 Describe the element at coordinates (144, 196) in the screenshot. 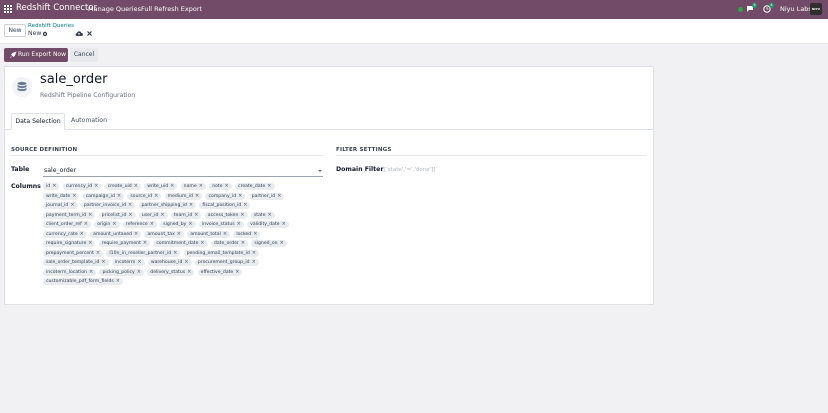

I see `column-tag: source_id ×` at that location.